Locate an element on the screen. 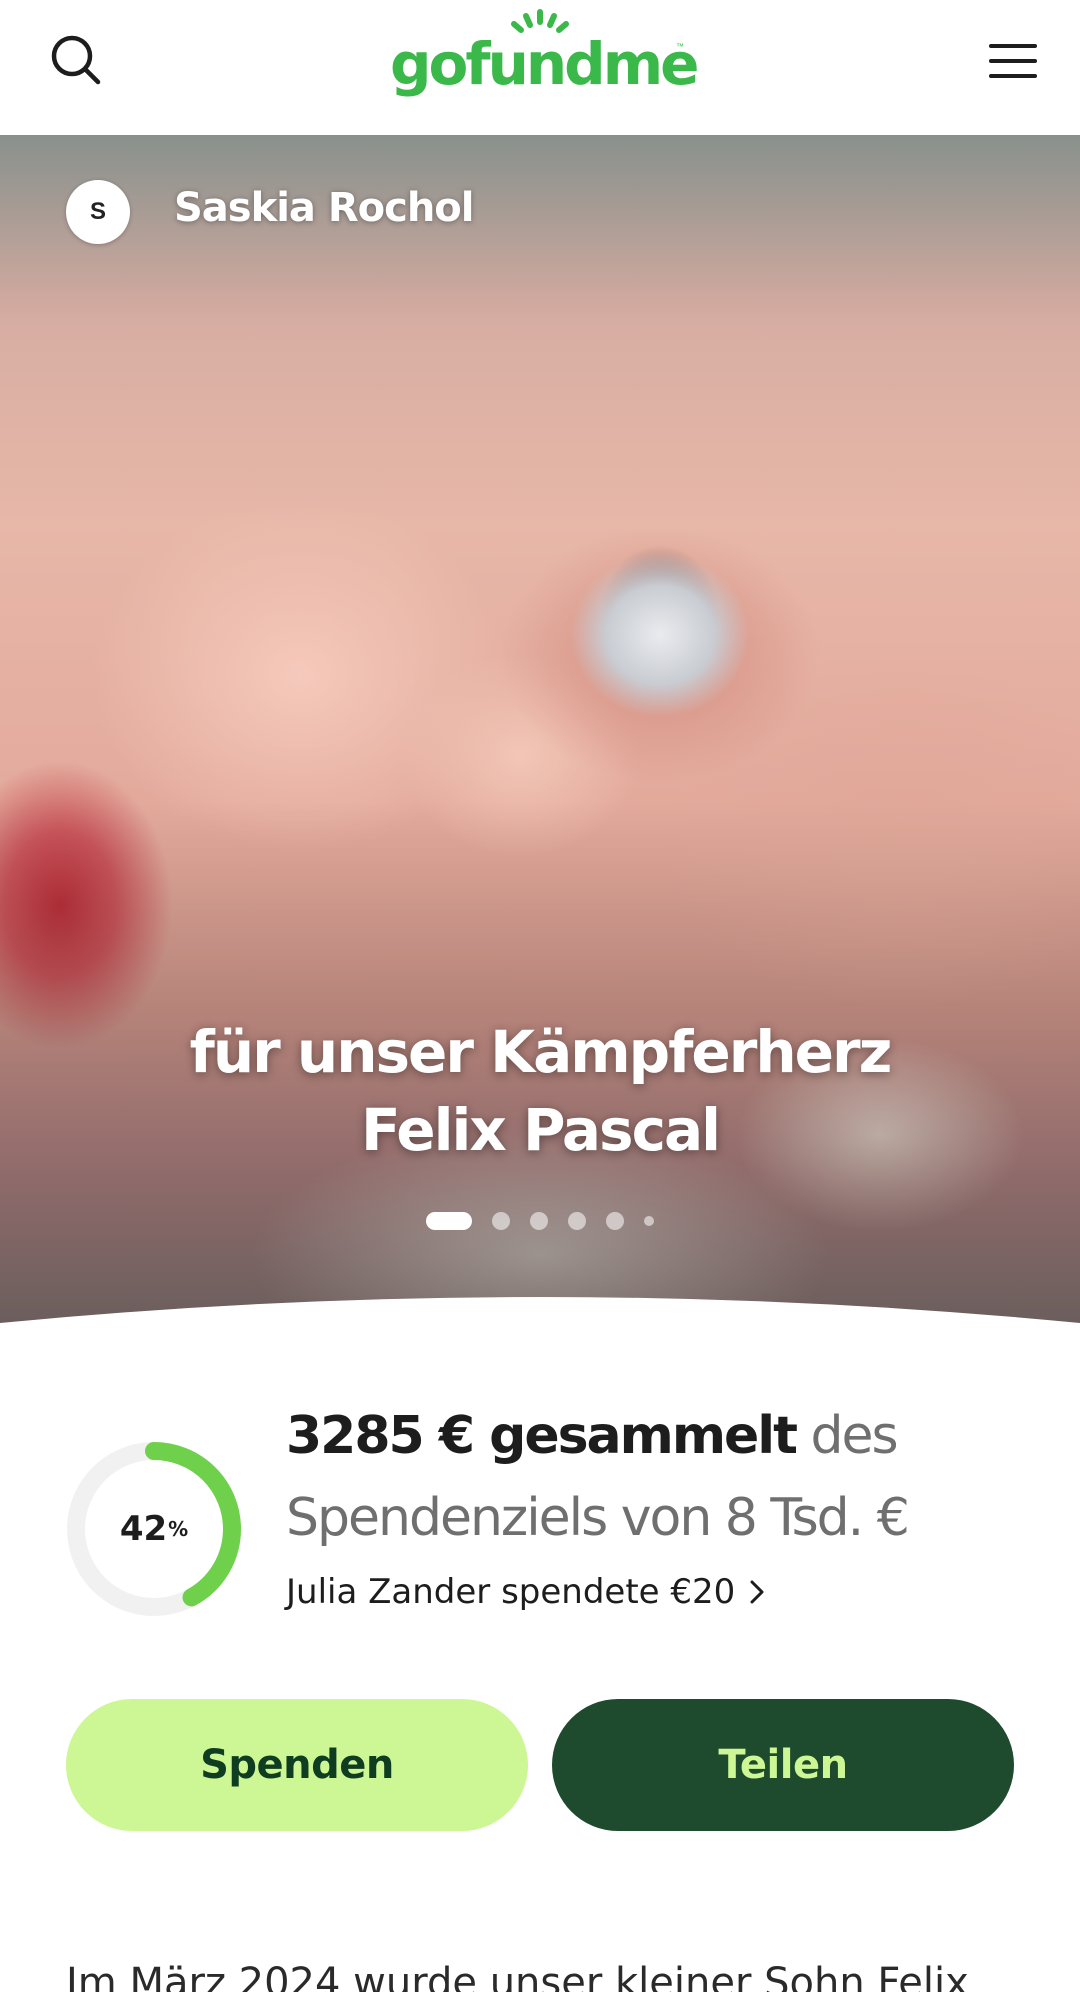 This screenshot has height=1992, width=1080. progress-percent-sign: % is located at coordinates (178, 1529).